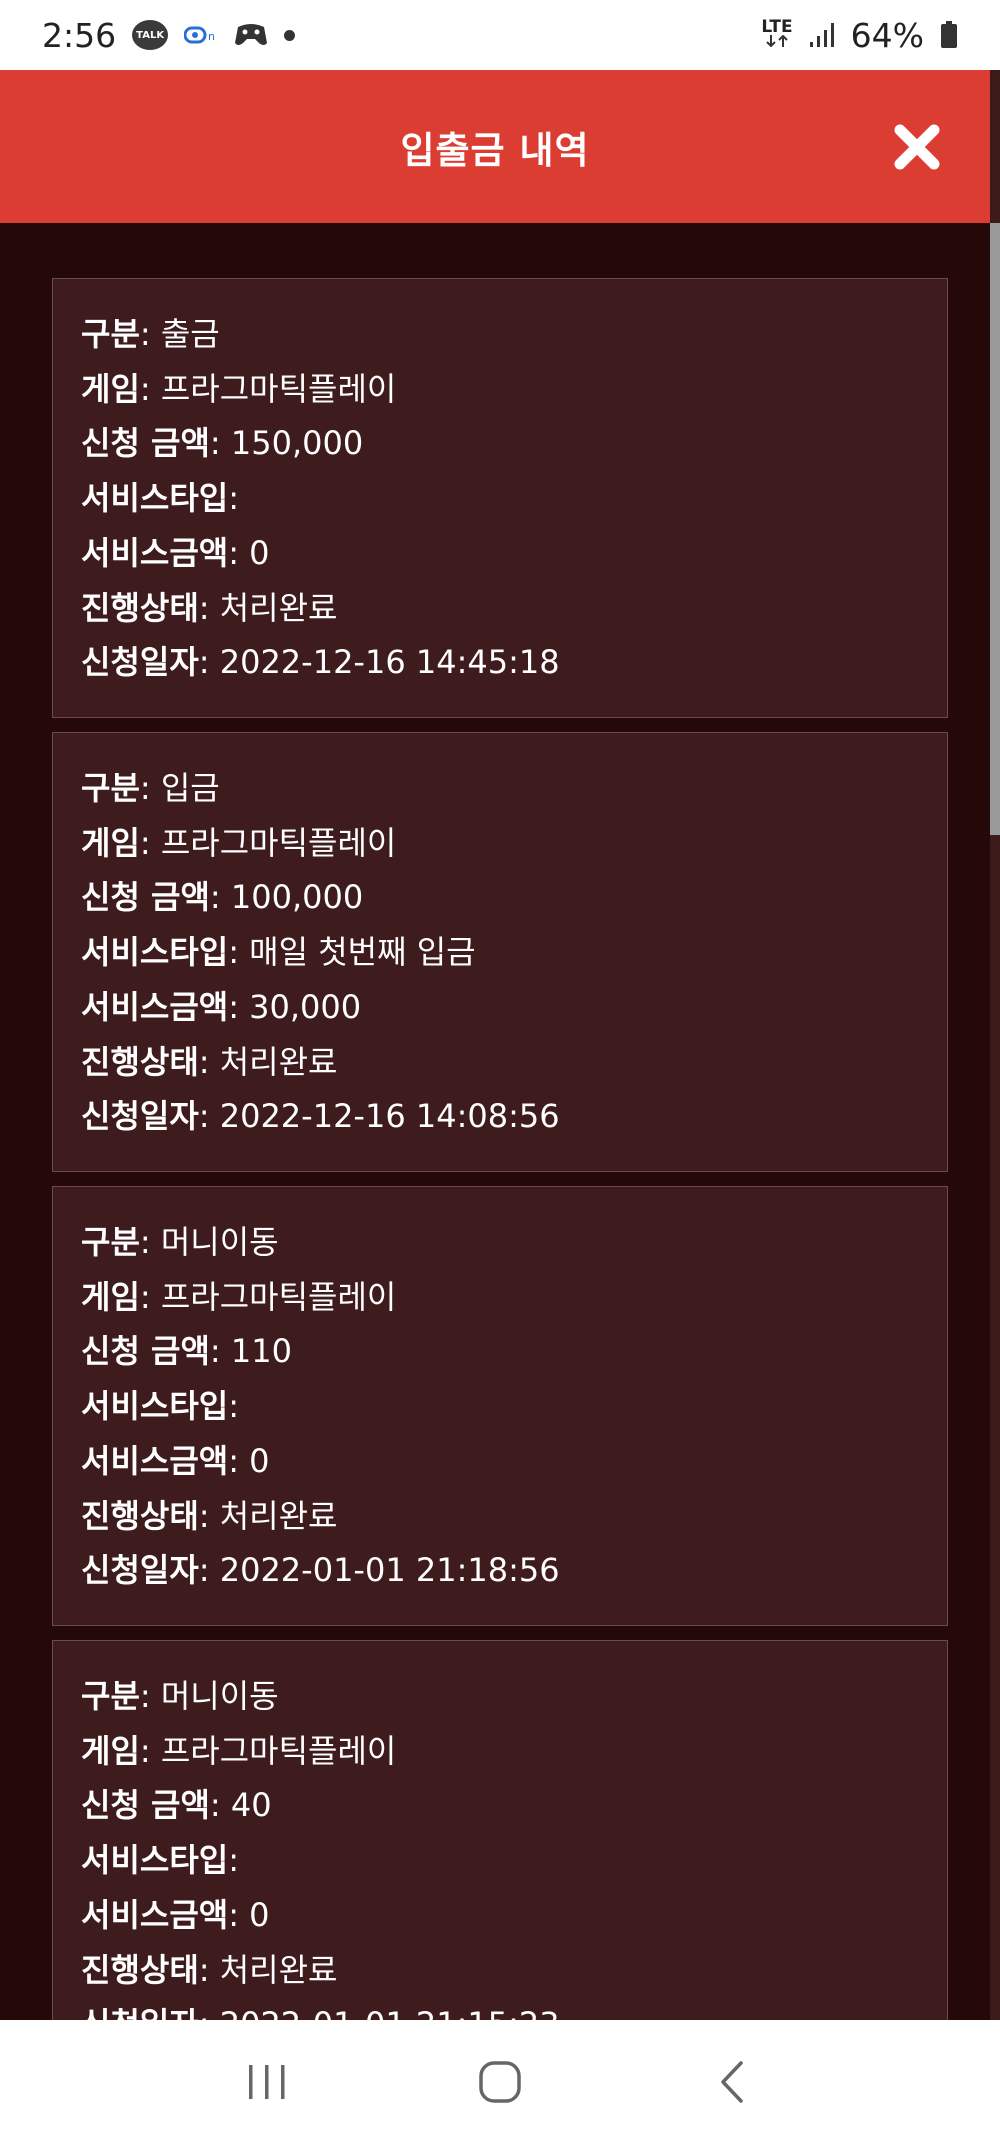  I want to click on record-date-row: 신청일자: 2022-12-16 14:08:56, so click(320, 1116).